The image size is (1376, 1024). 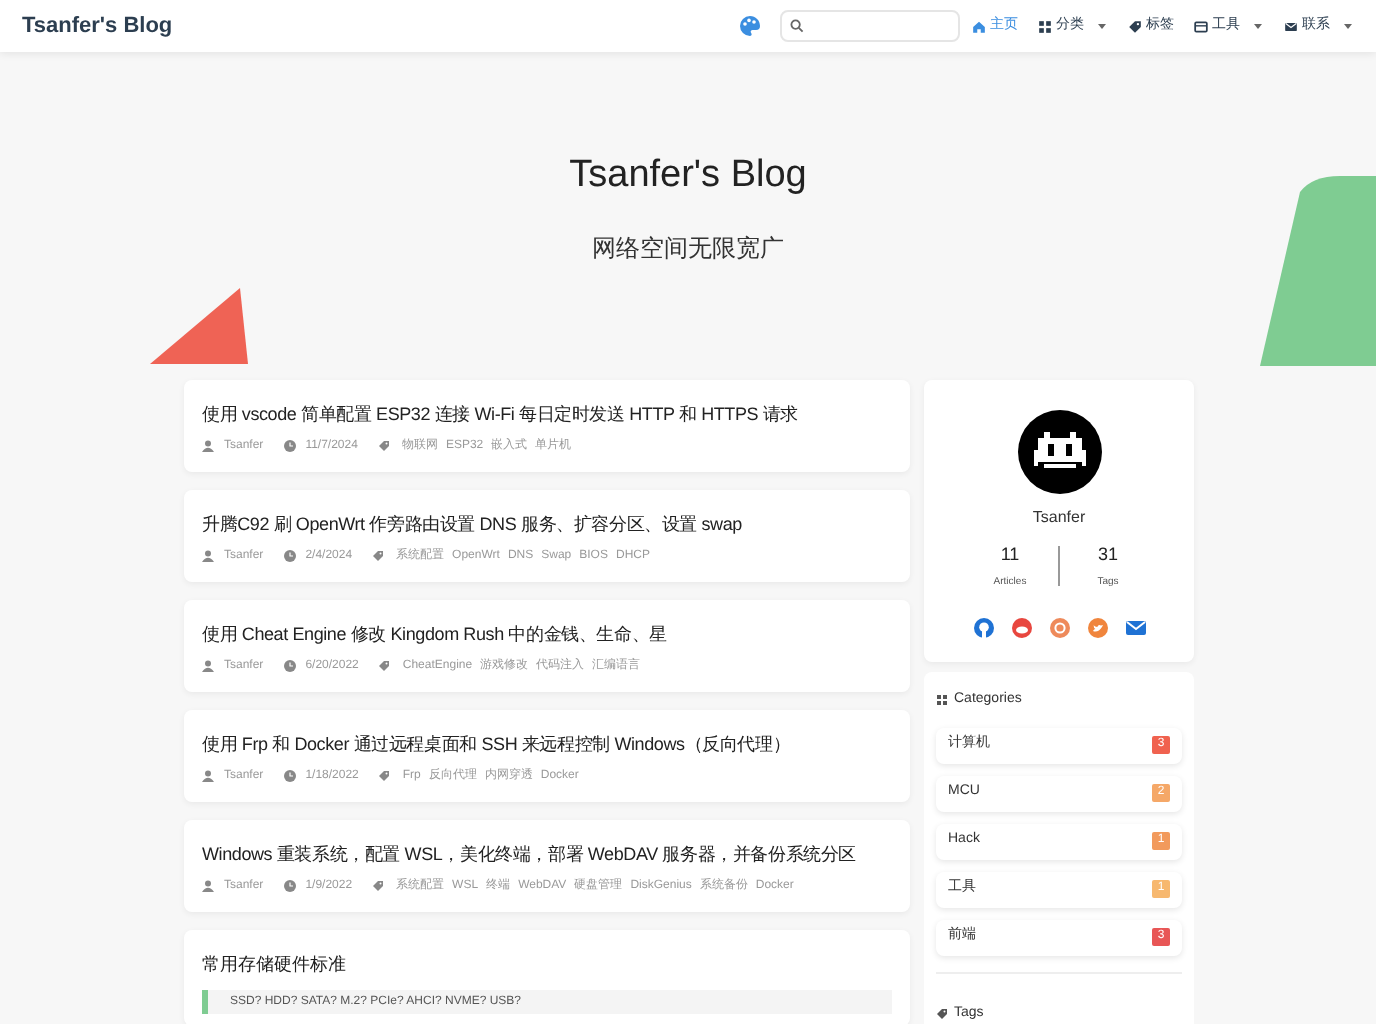 I want to click on zhihu-icon, so click(x=1059, y=628).